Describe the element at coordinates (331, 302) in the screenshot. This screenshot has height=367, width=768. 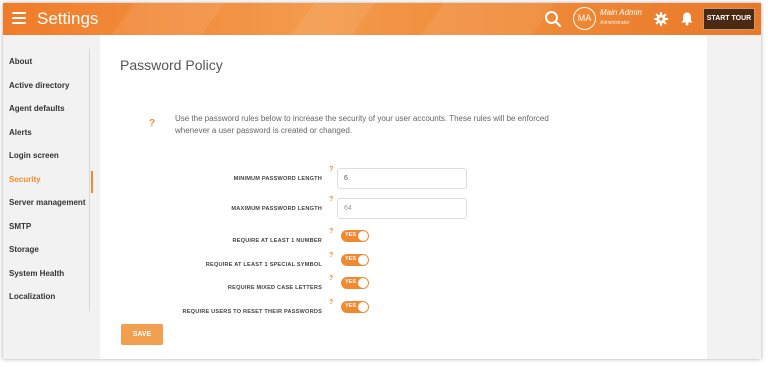
I see `require-reset-help-icon: ?` at that location.